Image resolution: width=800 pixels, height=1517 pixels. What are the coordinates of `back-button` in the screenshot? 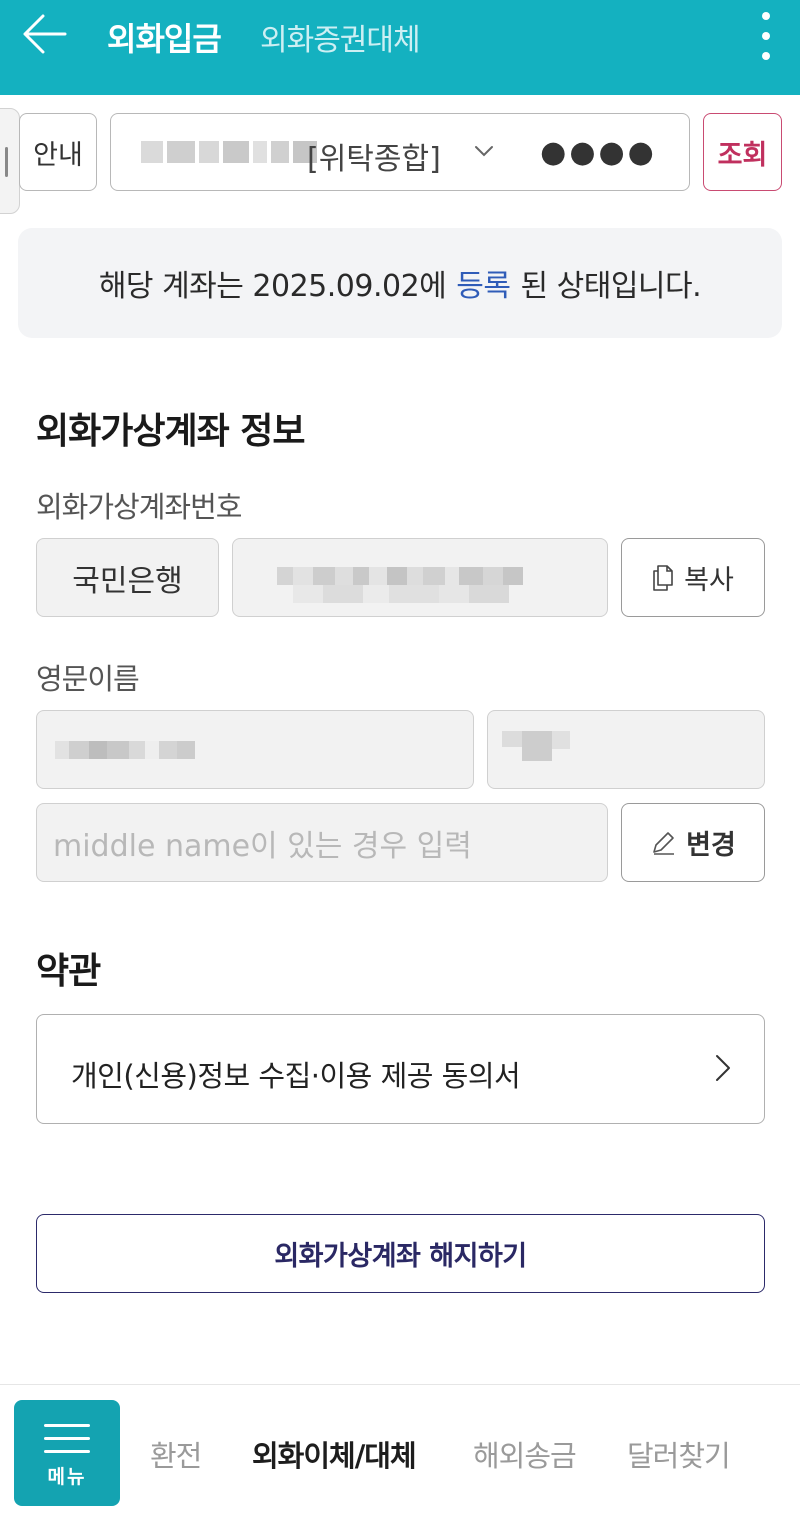 It's located at (44, 34).